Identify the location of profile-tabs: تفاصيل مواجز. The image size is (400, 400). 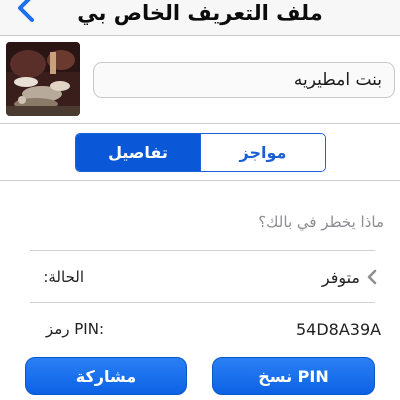
(200, 152).